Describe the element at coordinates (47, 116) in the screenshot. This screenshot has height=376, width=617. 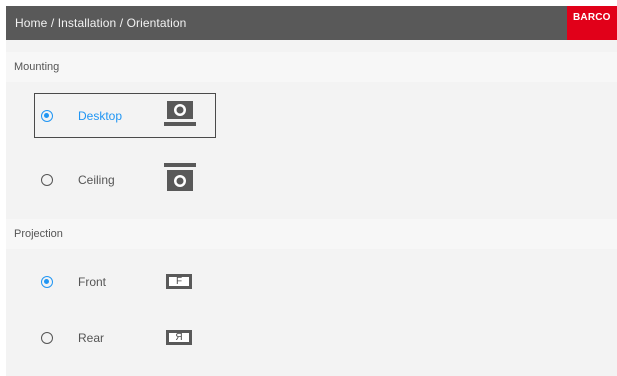
I see `desktop-radio` at that location.